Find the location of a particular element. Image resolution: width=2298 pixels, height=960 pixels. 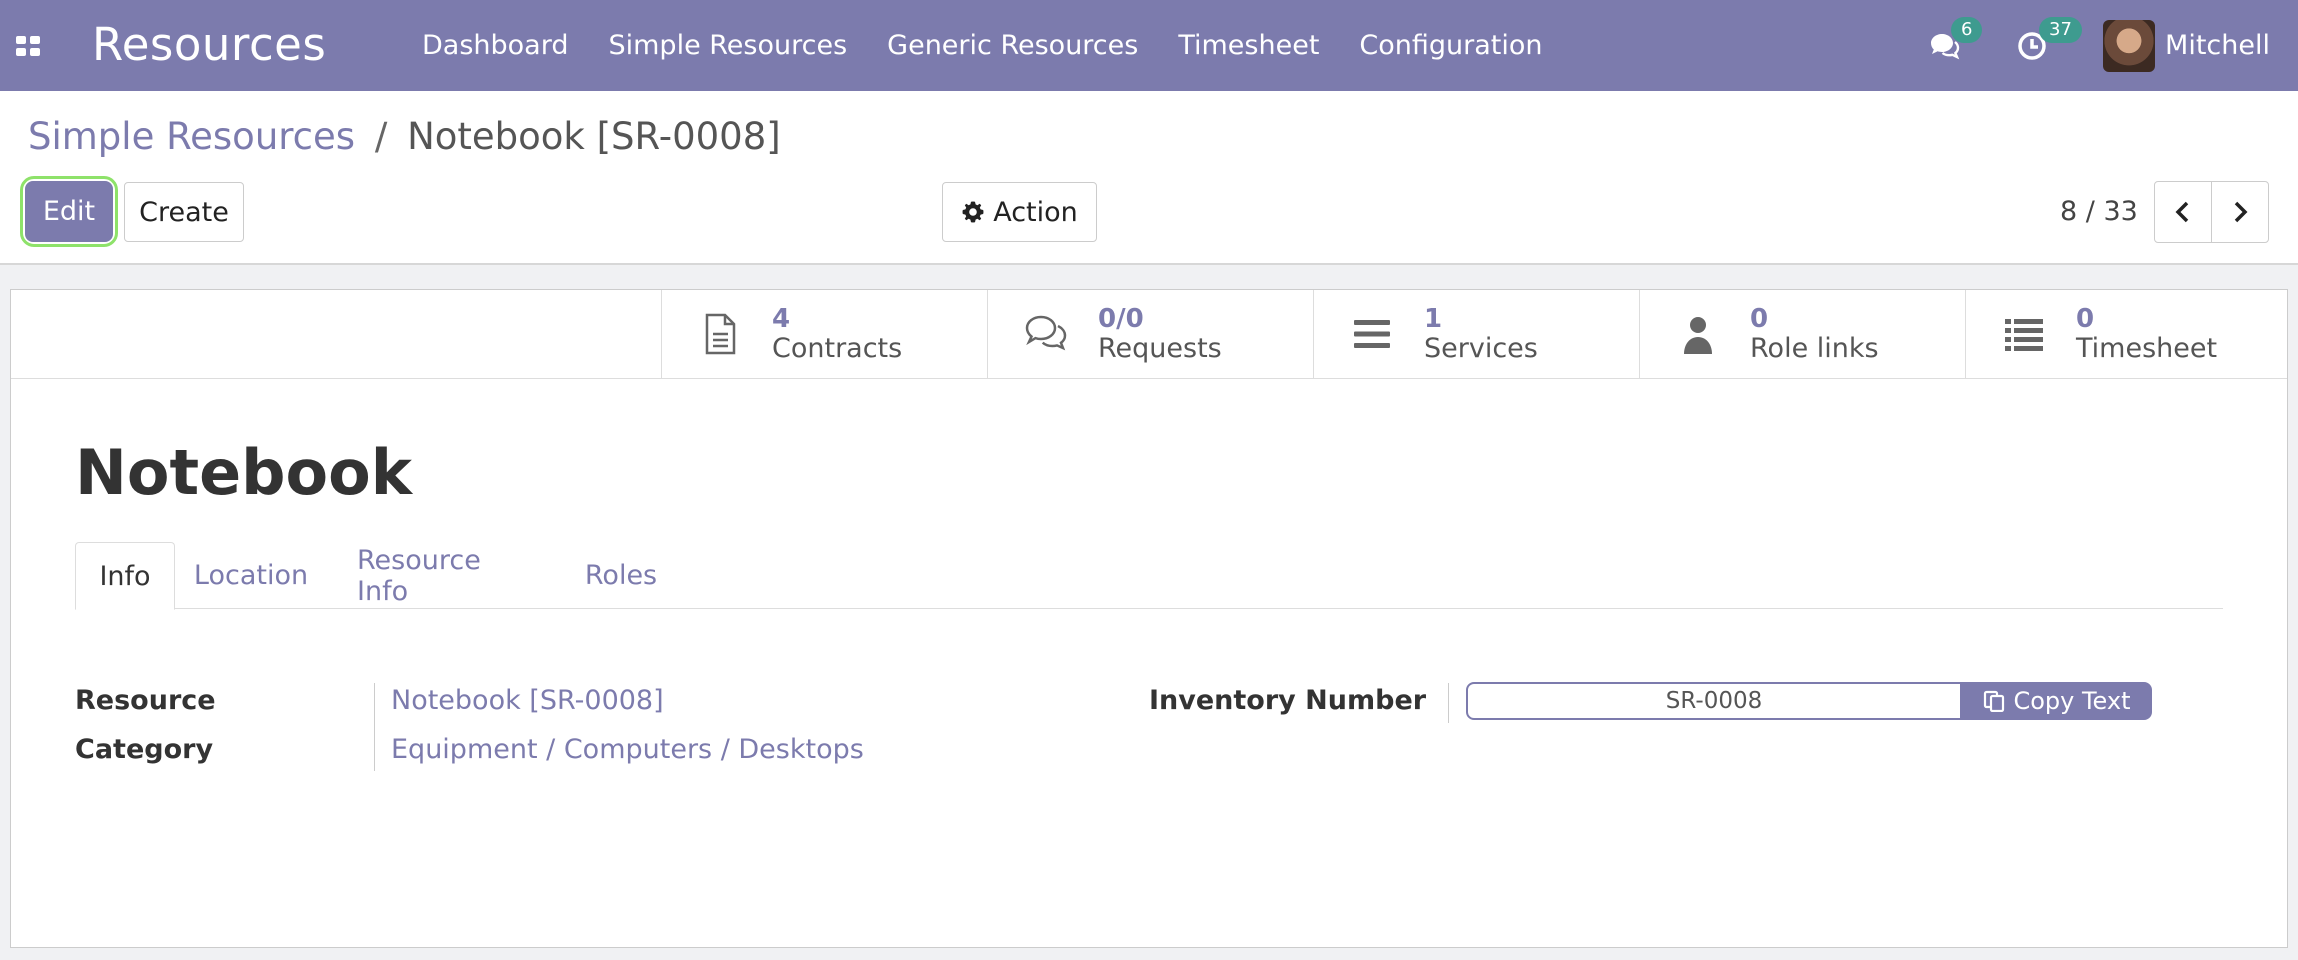

user-icon is located at coordinates (1698, 335).